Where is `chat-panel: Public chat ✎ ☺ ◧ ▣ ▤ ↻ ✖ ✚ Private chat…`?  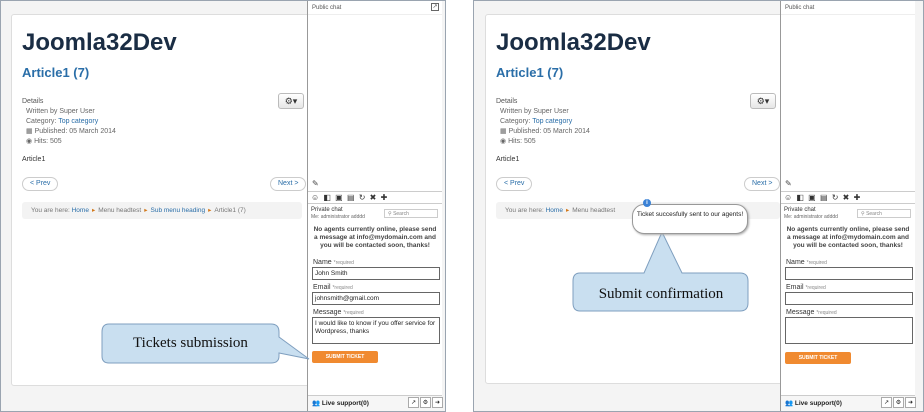 chat-panel: Public chat ✎ ☺ ◧ ▣ ▤ ↻ ✖ ✚ Private chat… is located at coordinates (848, 206).